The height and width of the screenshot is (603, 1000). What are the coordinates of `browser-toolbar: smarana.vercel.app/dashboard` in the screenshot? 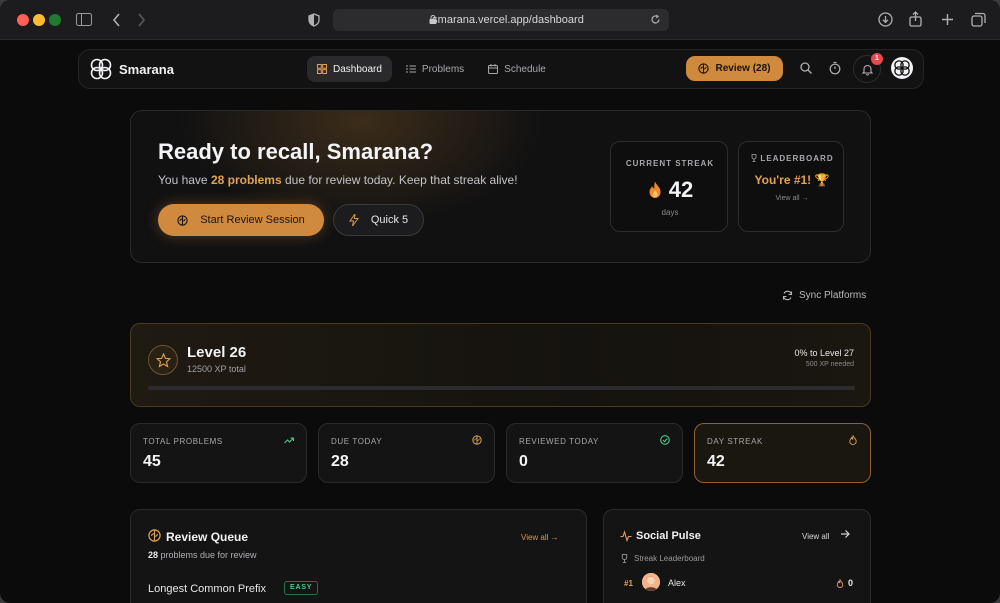 It's located at (500, 20).